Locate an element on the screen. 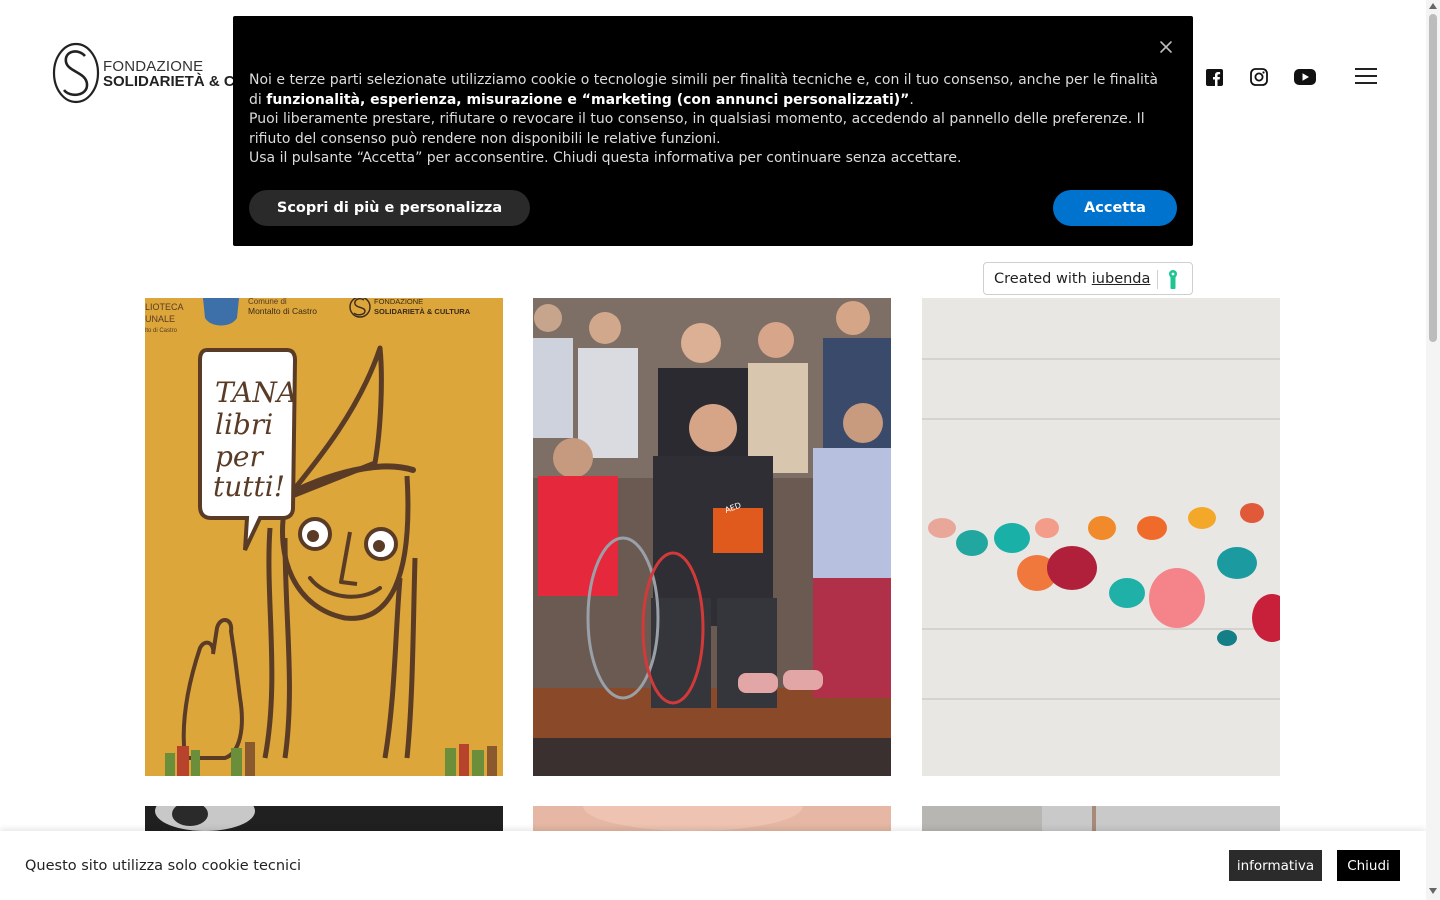  informativa-button: informativa is located at coordinates (1275, 865).